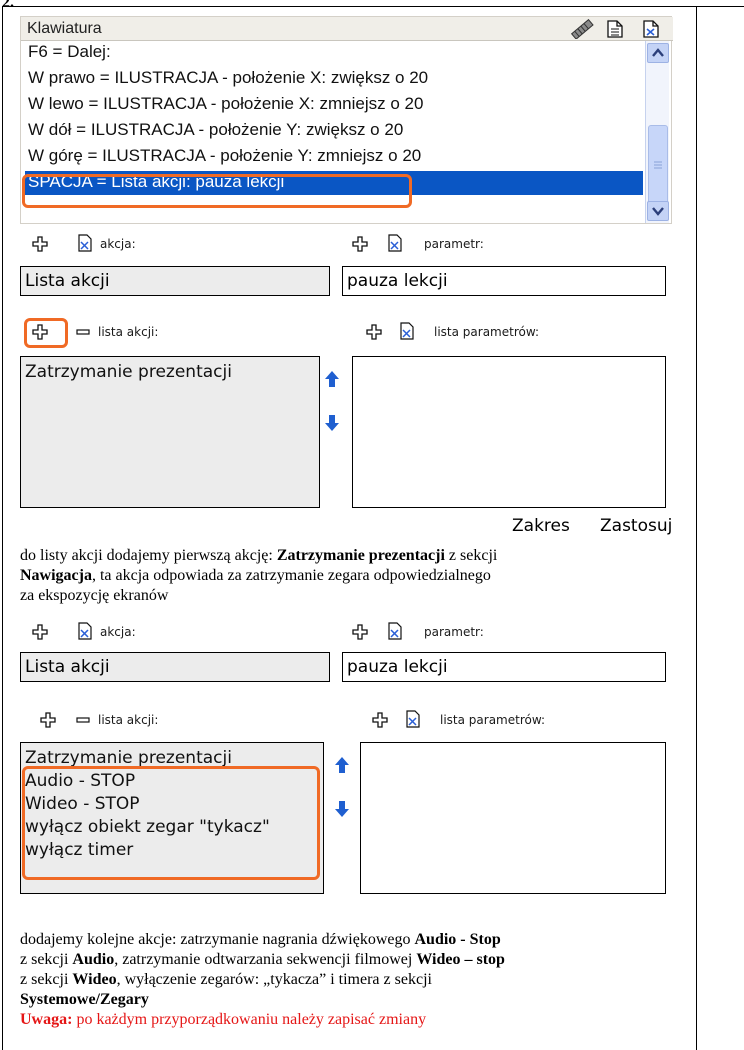 This screenshot has height=1050, width=744. Describe the element at coordinates (347, 527) in the screenshot. I see `bottom-toolbar: Zakres Zastosuj` at that location.